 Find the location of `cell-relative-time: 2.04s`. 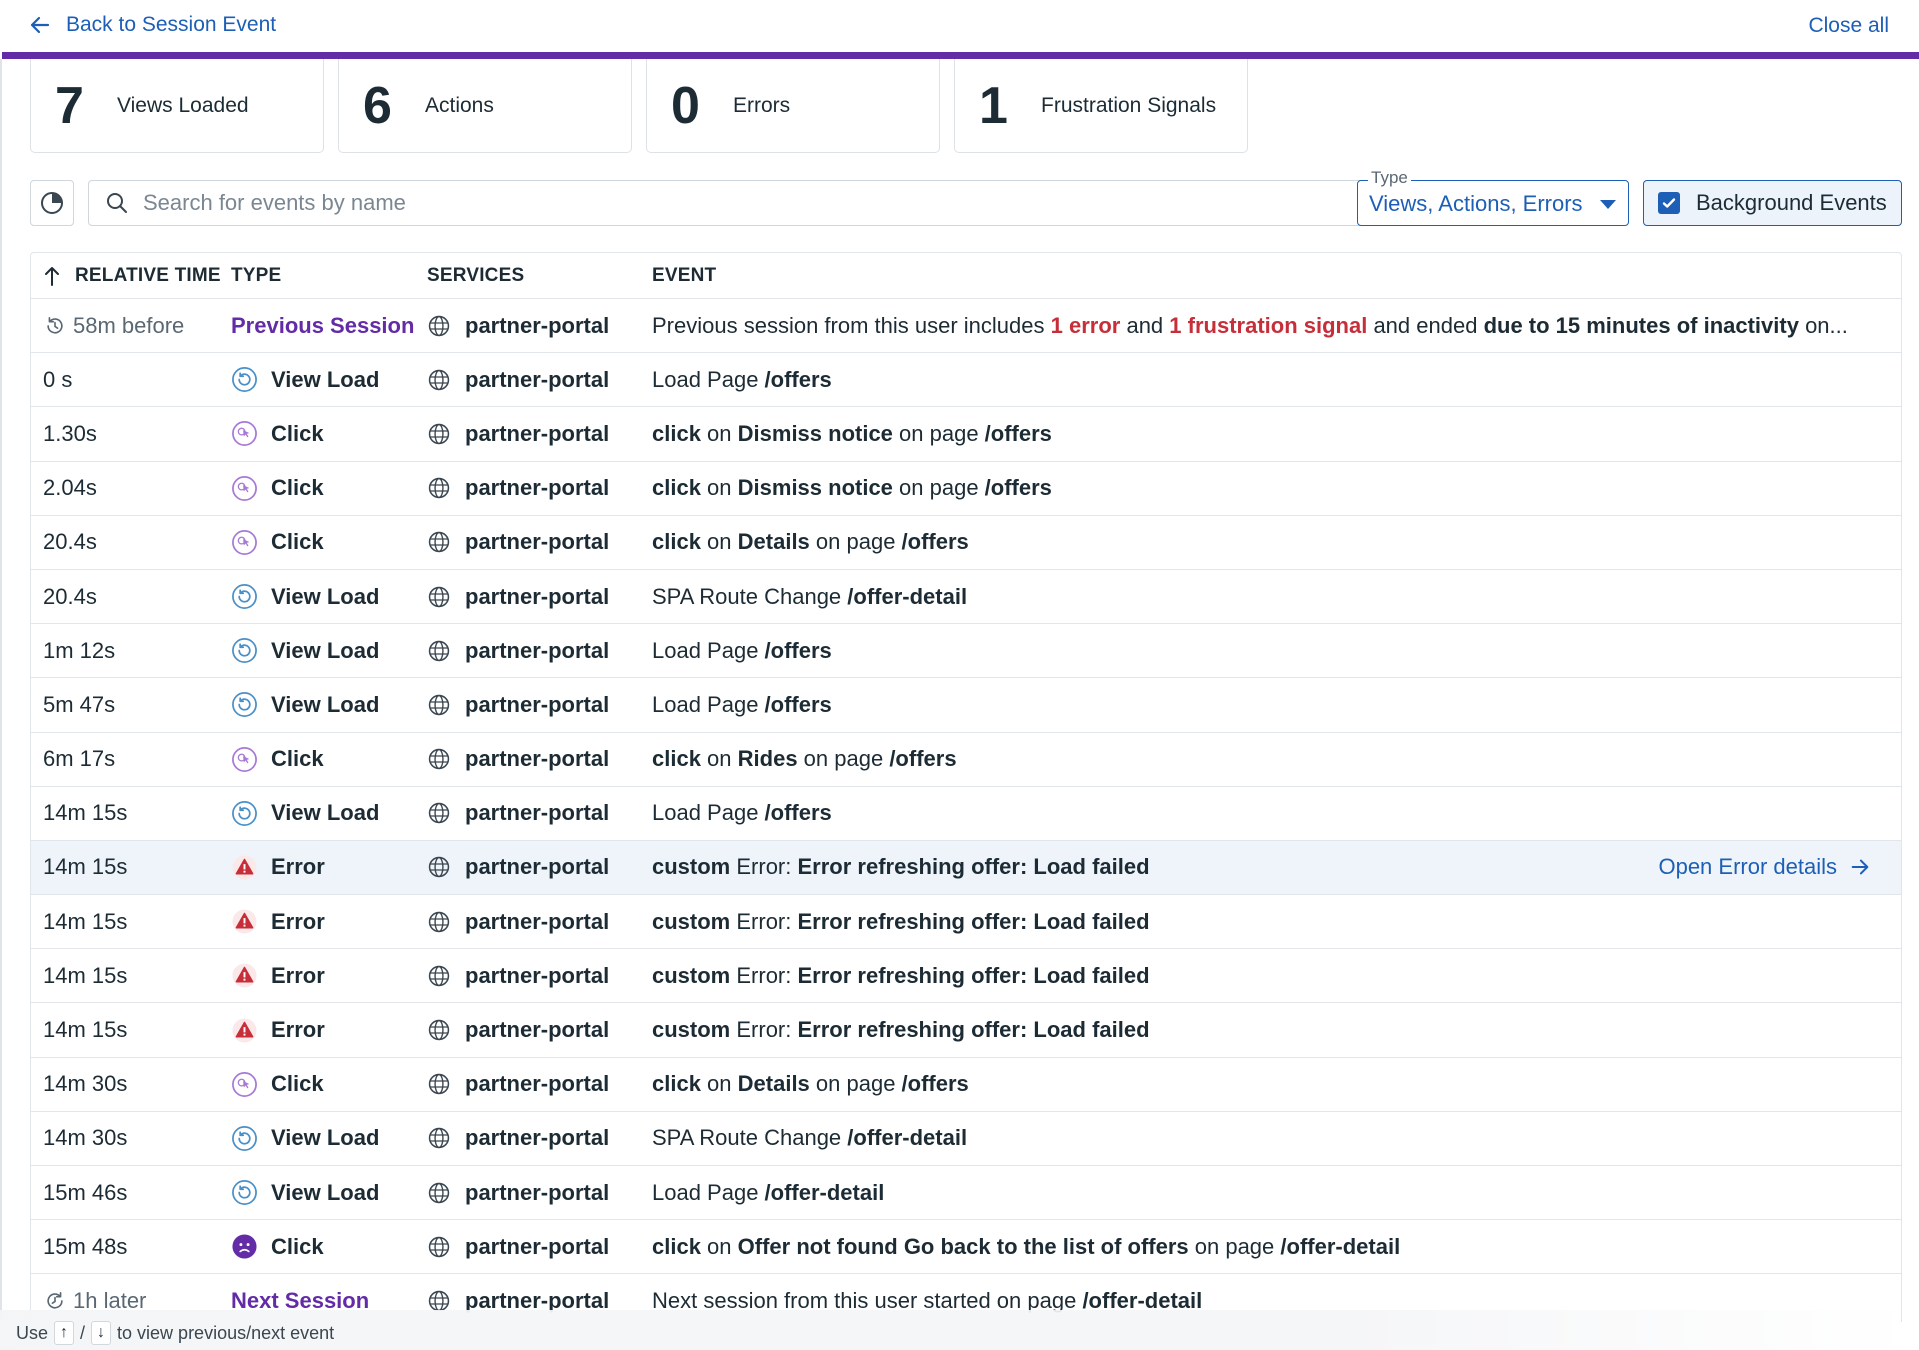

cell-relative-time: 2.04s is located at coordinates (131, 488).